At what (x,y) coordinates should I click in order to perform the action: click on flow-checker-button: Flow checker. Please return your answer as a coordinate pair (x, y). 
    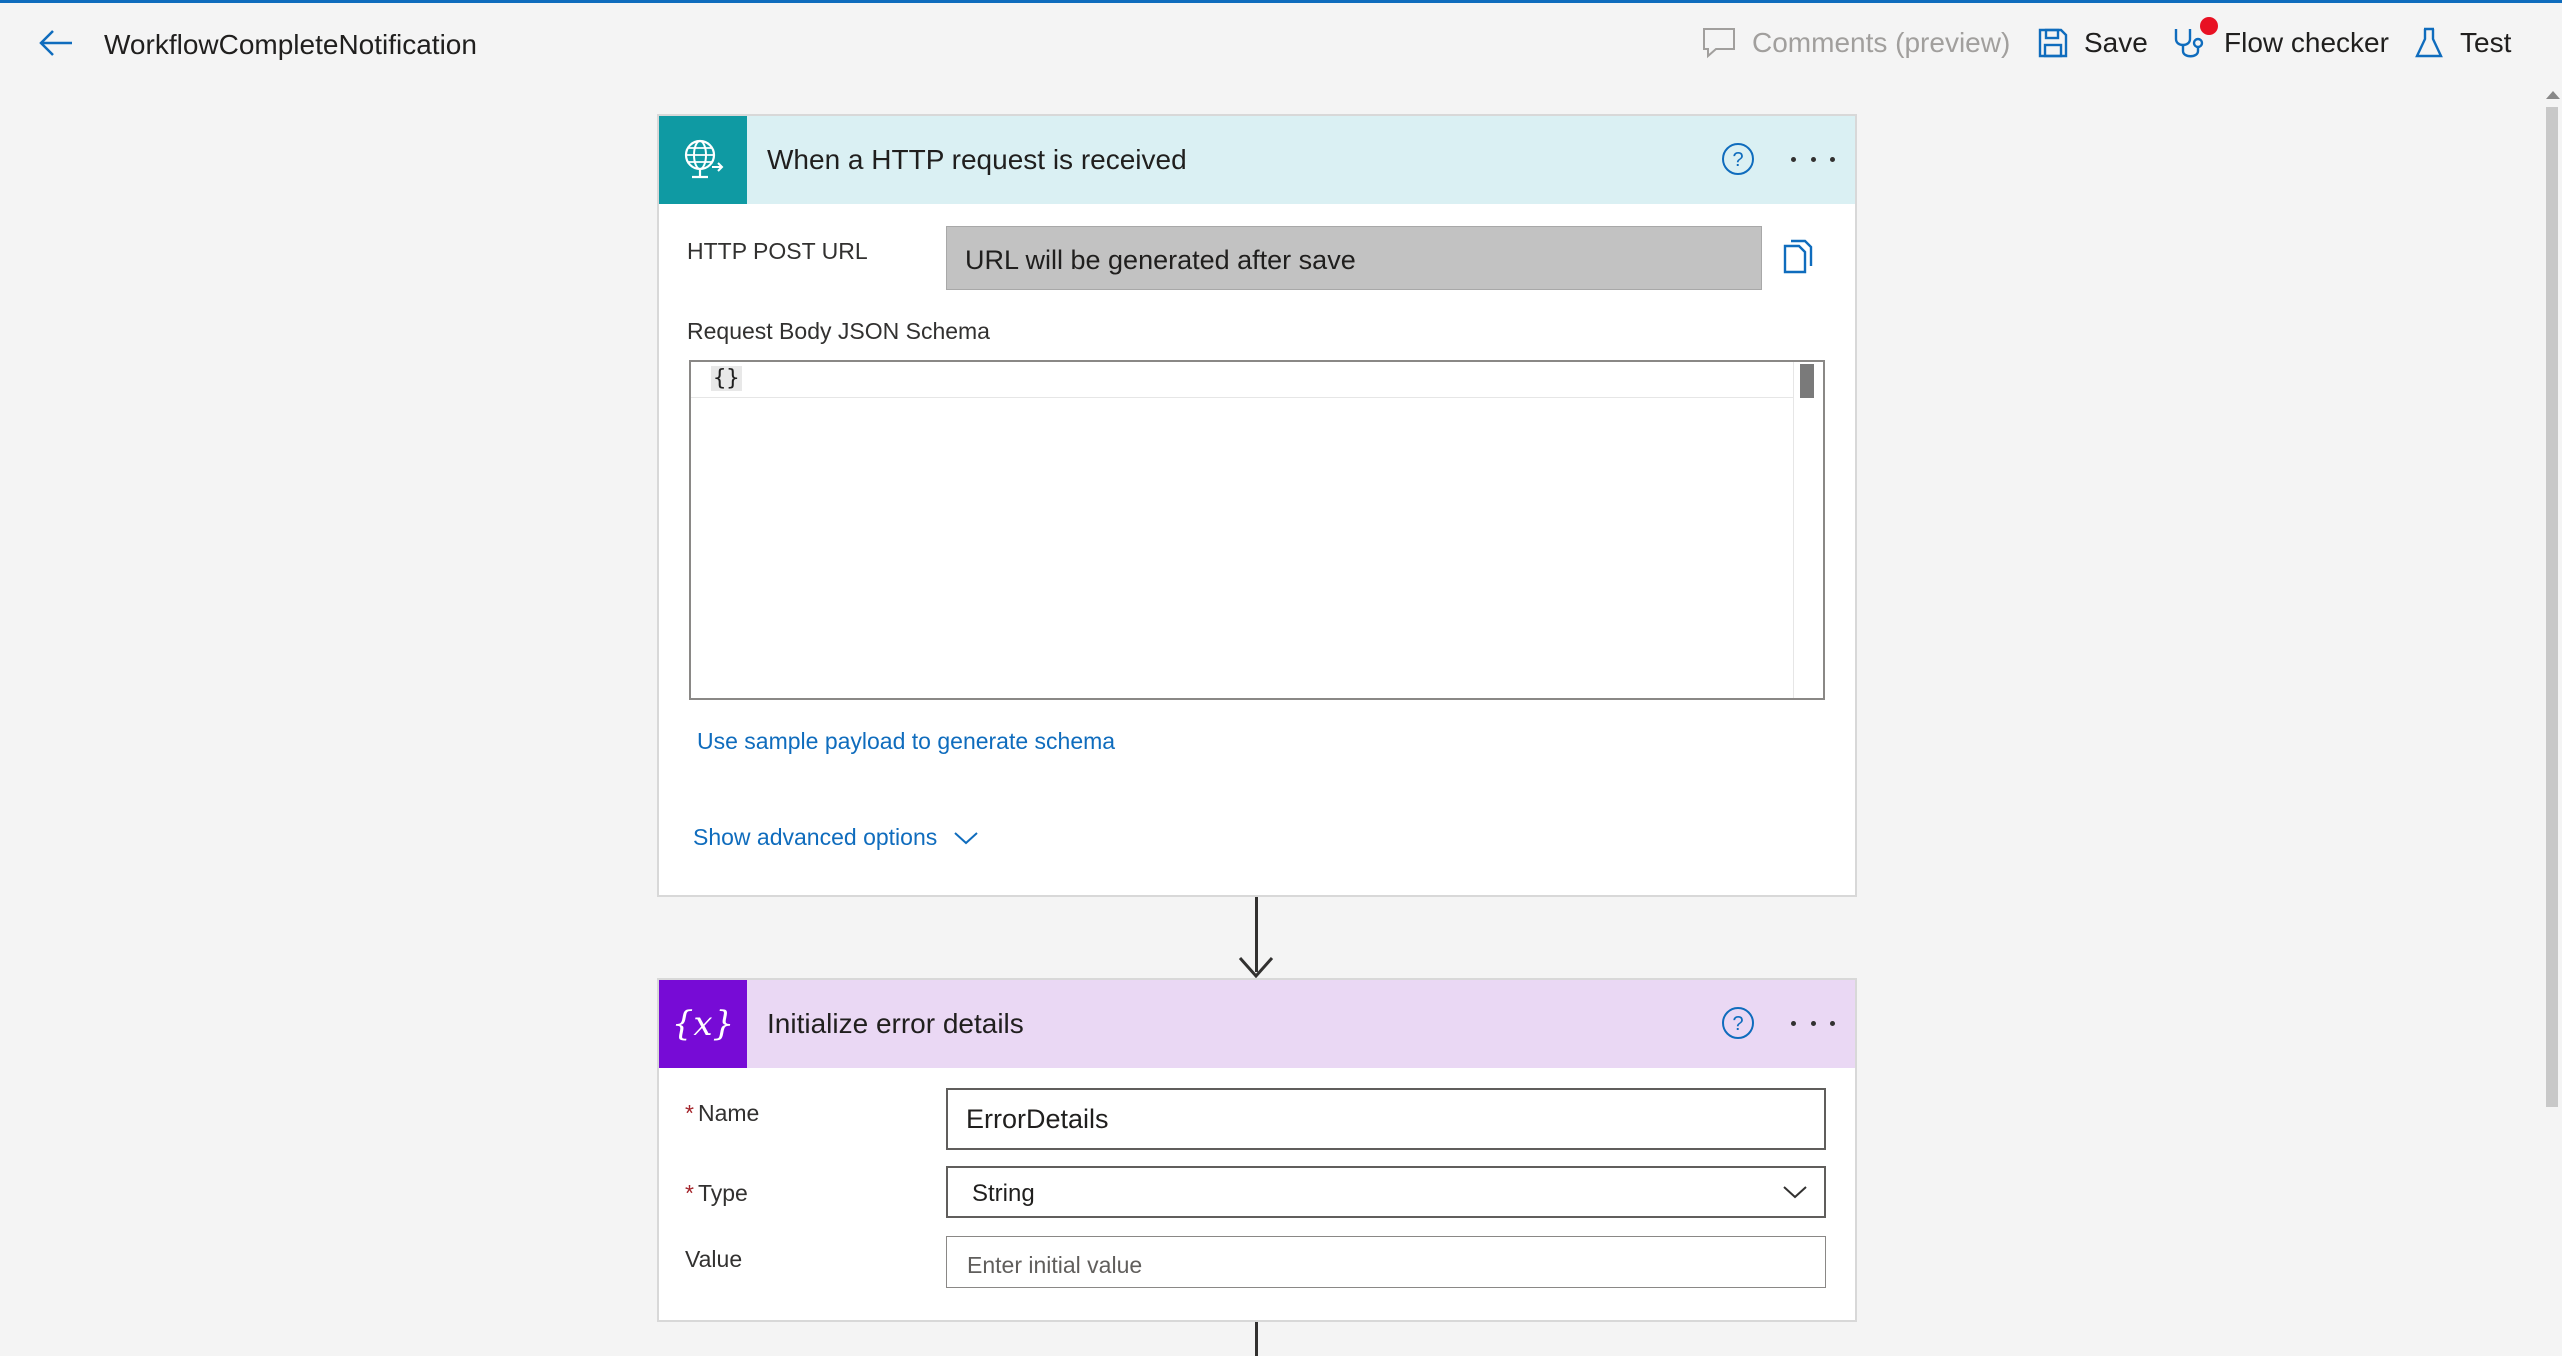
    Looking at the image, I should click on (2280, 40).